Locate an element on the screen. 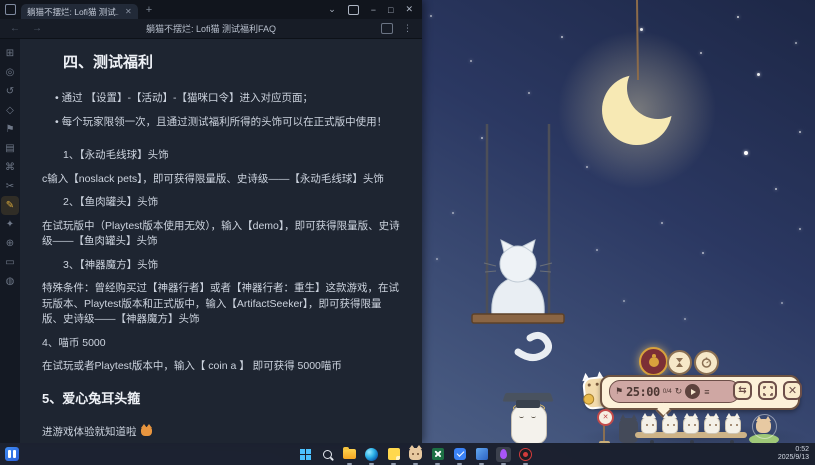 Image resolution: width=815 pixels, height=465 pixels. more-options-icon: ⋮ is located at coordinates (407, 28).